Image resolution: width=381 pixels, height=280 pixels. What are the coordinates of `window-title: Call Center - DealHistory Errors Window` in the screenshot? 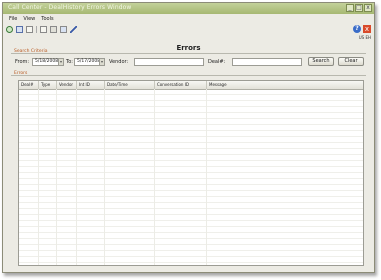 It's located at (70, 7).